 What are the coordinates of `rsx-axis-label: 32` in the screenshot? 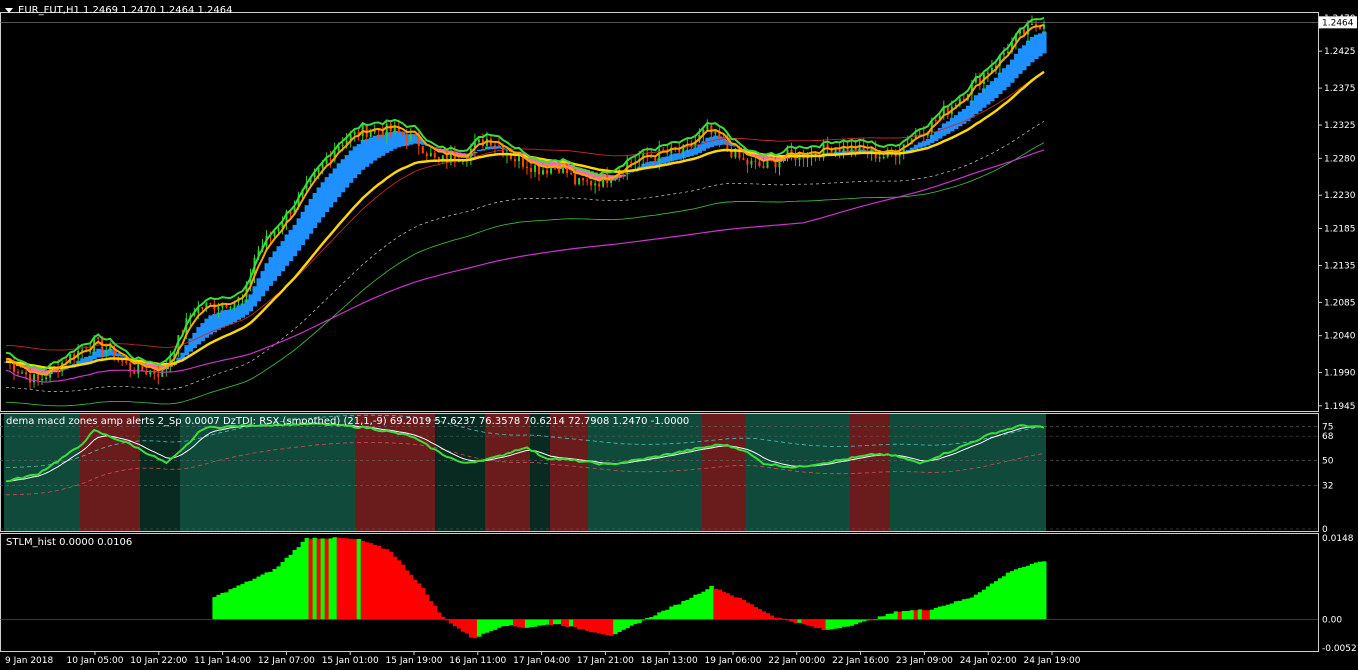 It's located at (1327, 486).